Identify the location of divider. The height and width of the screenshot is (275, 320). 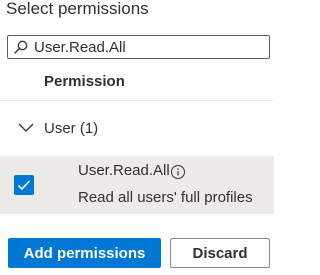
(137, 100).